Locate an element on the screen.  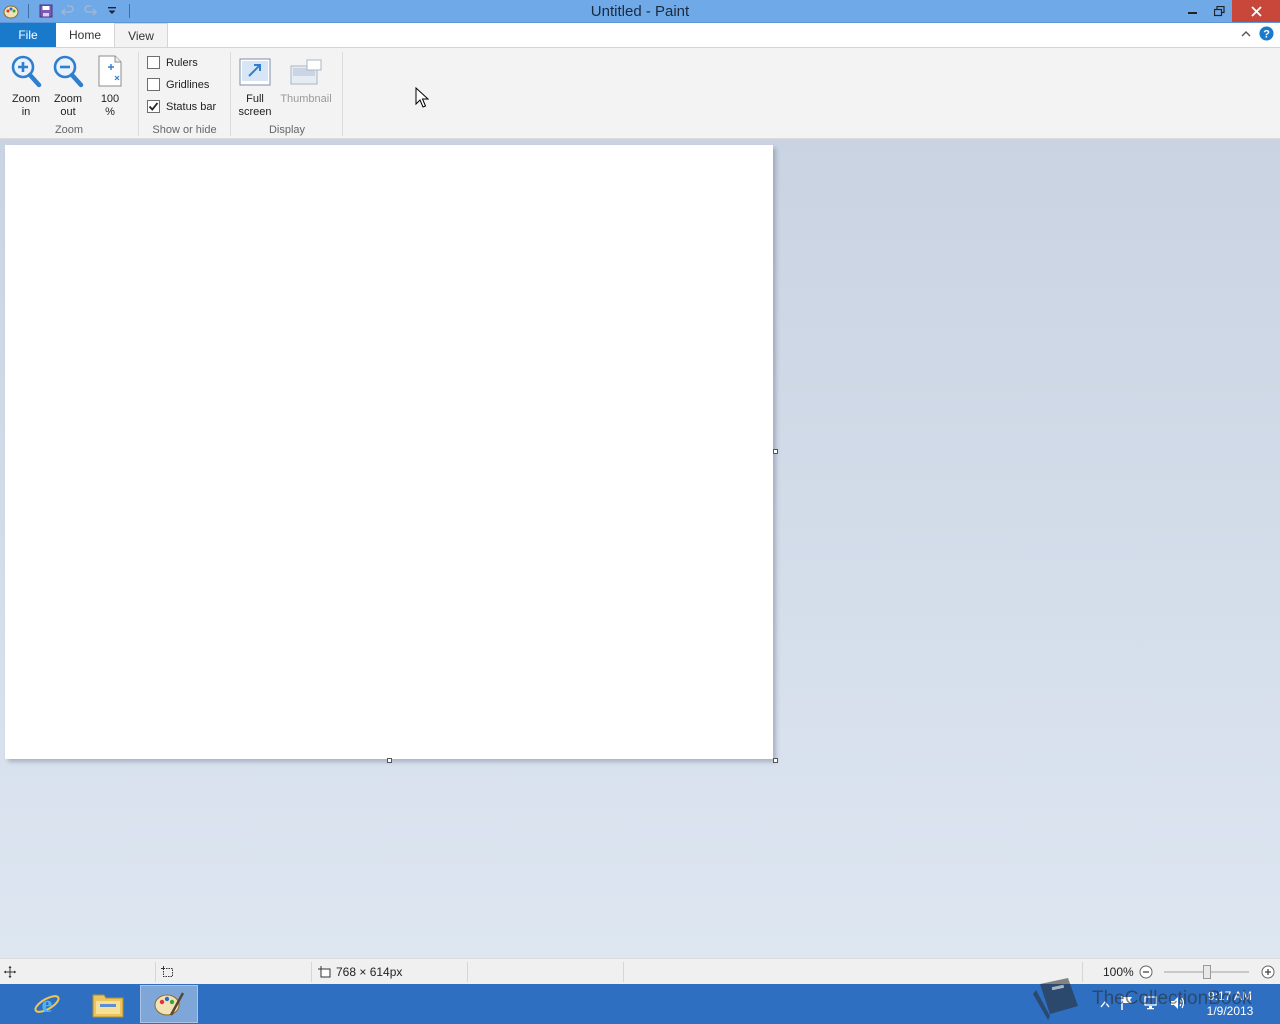
rulers-checkbox-box is located at coordinates (153, 62).